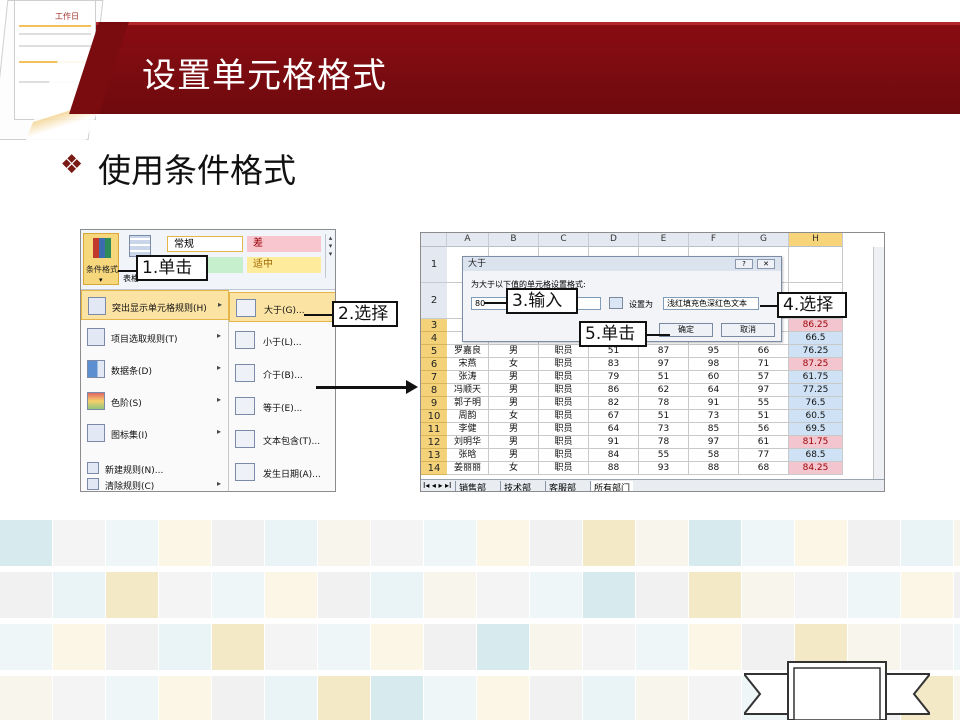 This screenshot has height=720, width=960. What do you see at coordinates (564, 240) in the screenshot?
I see `column-header-C: C` at bounding box center [564, 240].